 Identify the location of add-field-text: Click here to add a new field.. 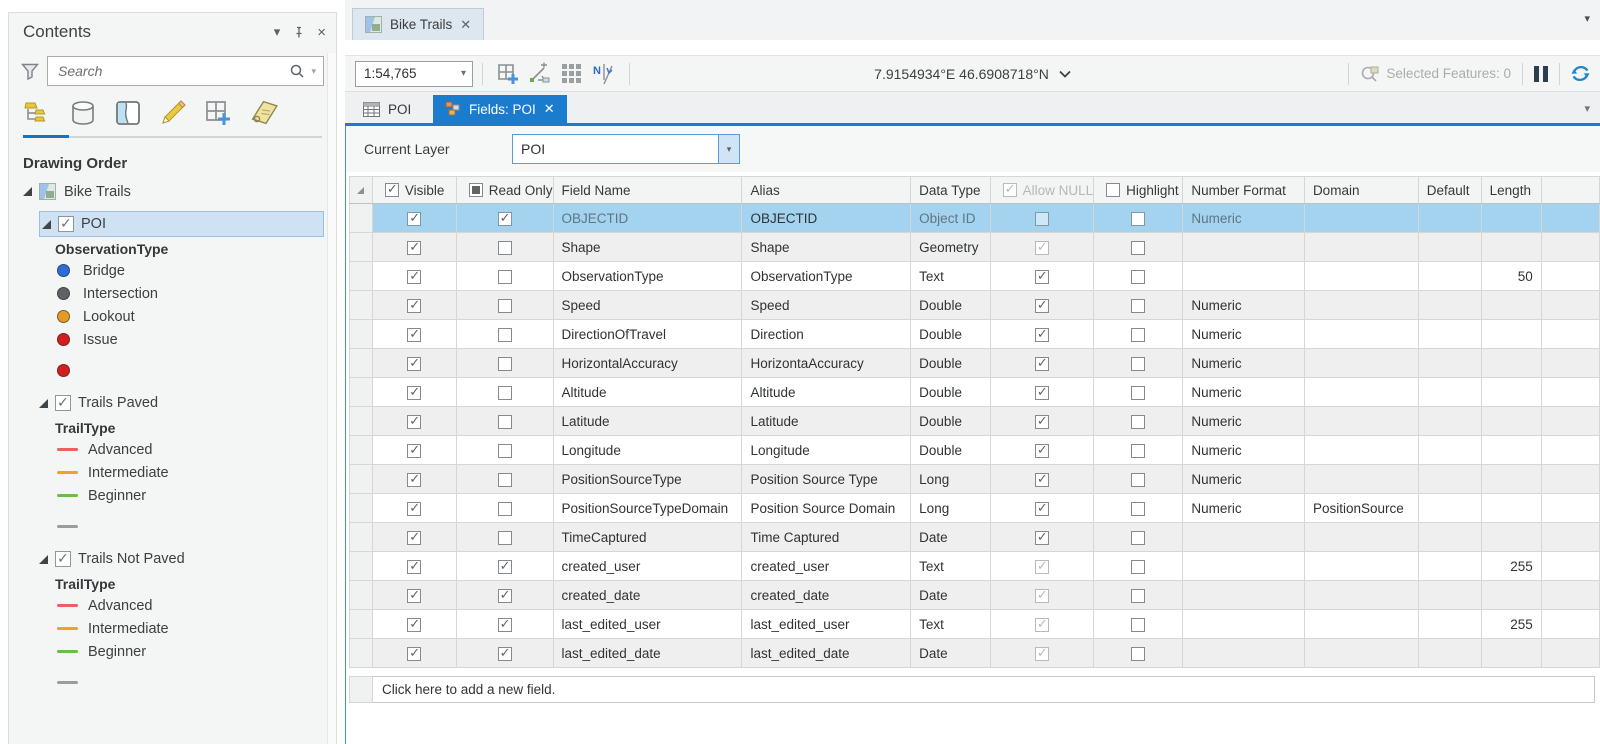
(984, 689).